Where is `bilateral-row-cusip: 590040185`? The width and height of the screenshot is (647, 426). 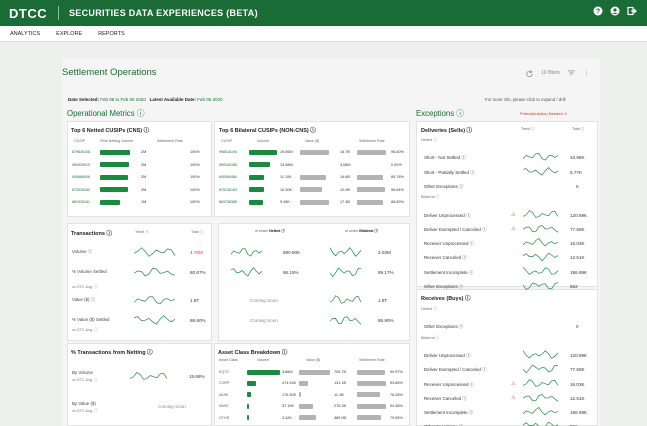 bilateral-row-cusip: 590040185 is located at coordinates (228, 165).